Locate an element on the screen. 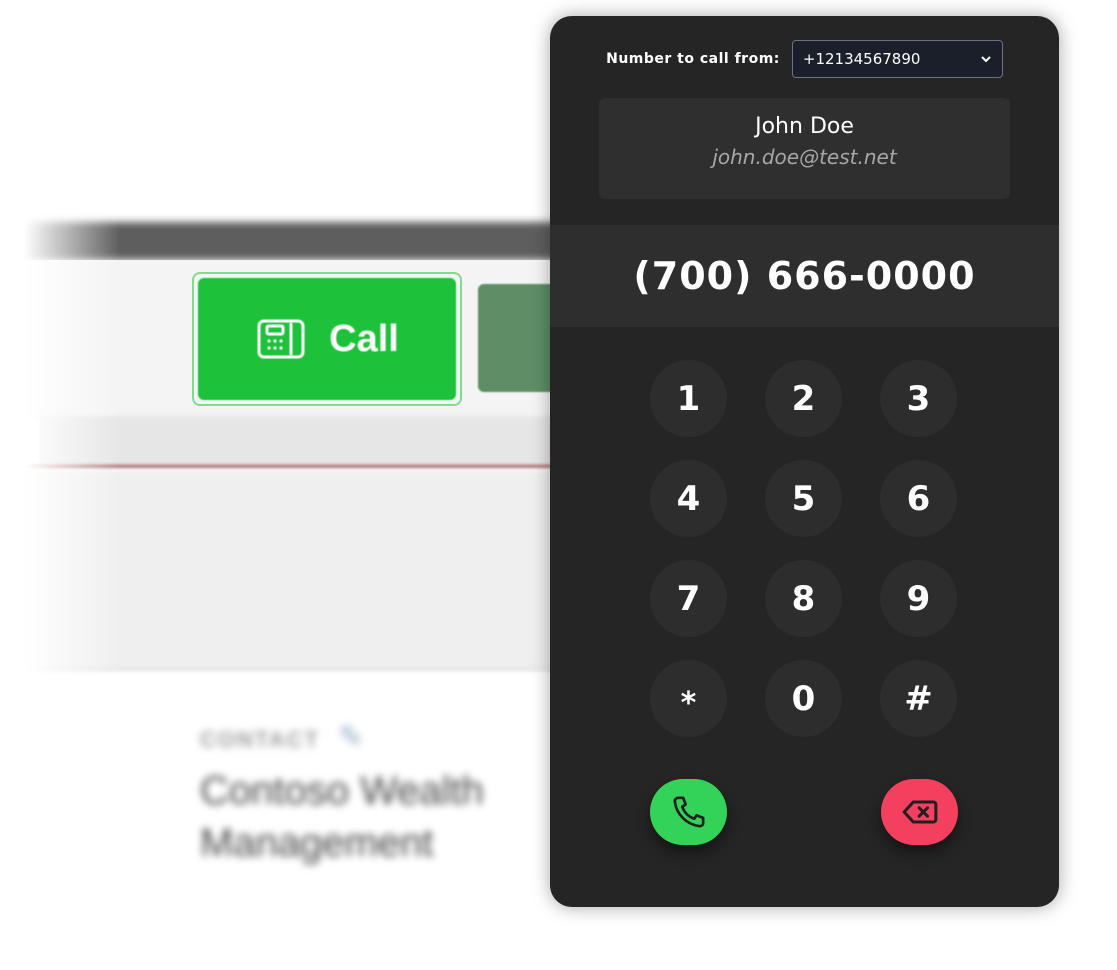  key-hash: # is located at coordinates (918, 698).